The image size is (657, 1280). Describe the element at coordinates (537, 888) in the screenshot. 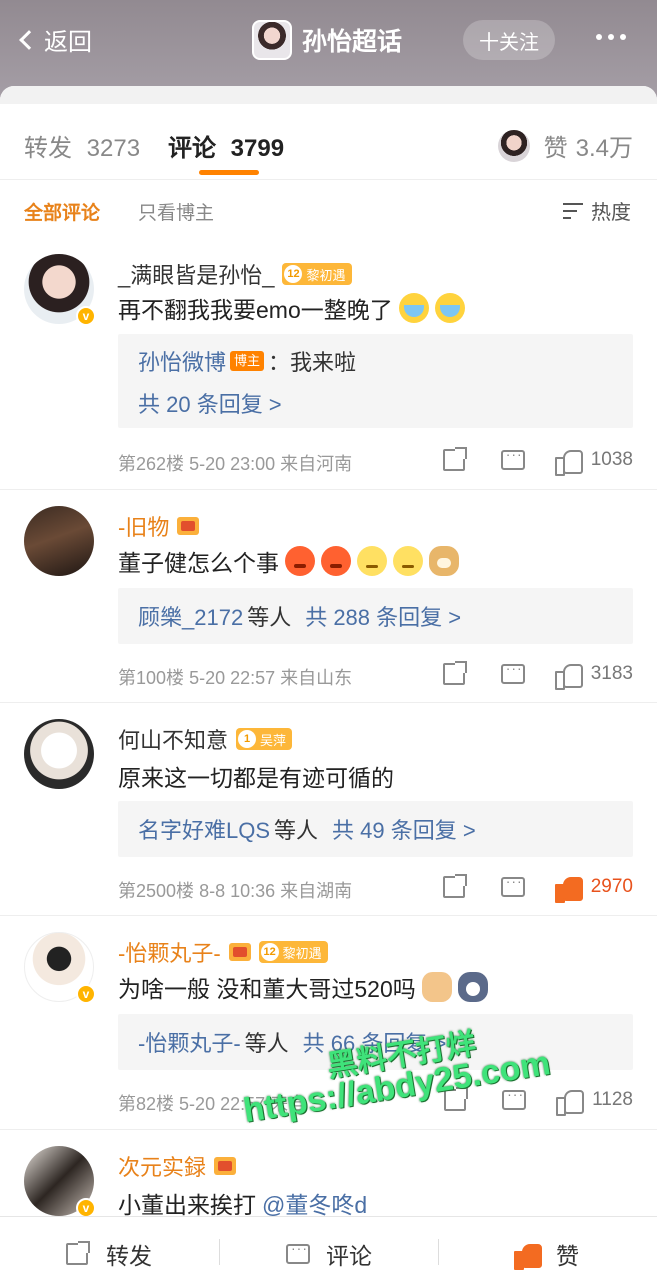

I see `comment-actions: 2970` at that location.